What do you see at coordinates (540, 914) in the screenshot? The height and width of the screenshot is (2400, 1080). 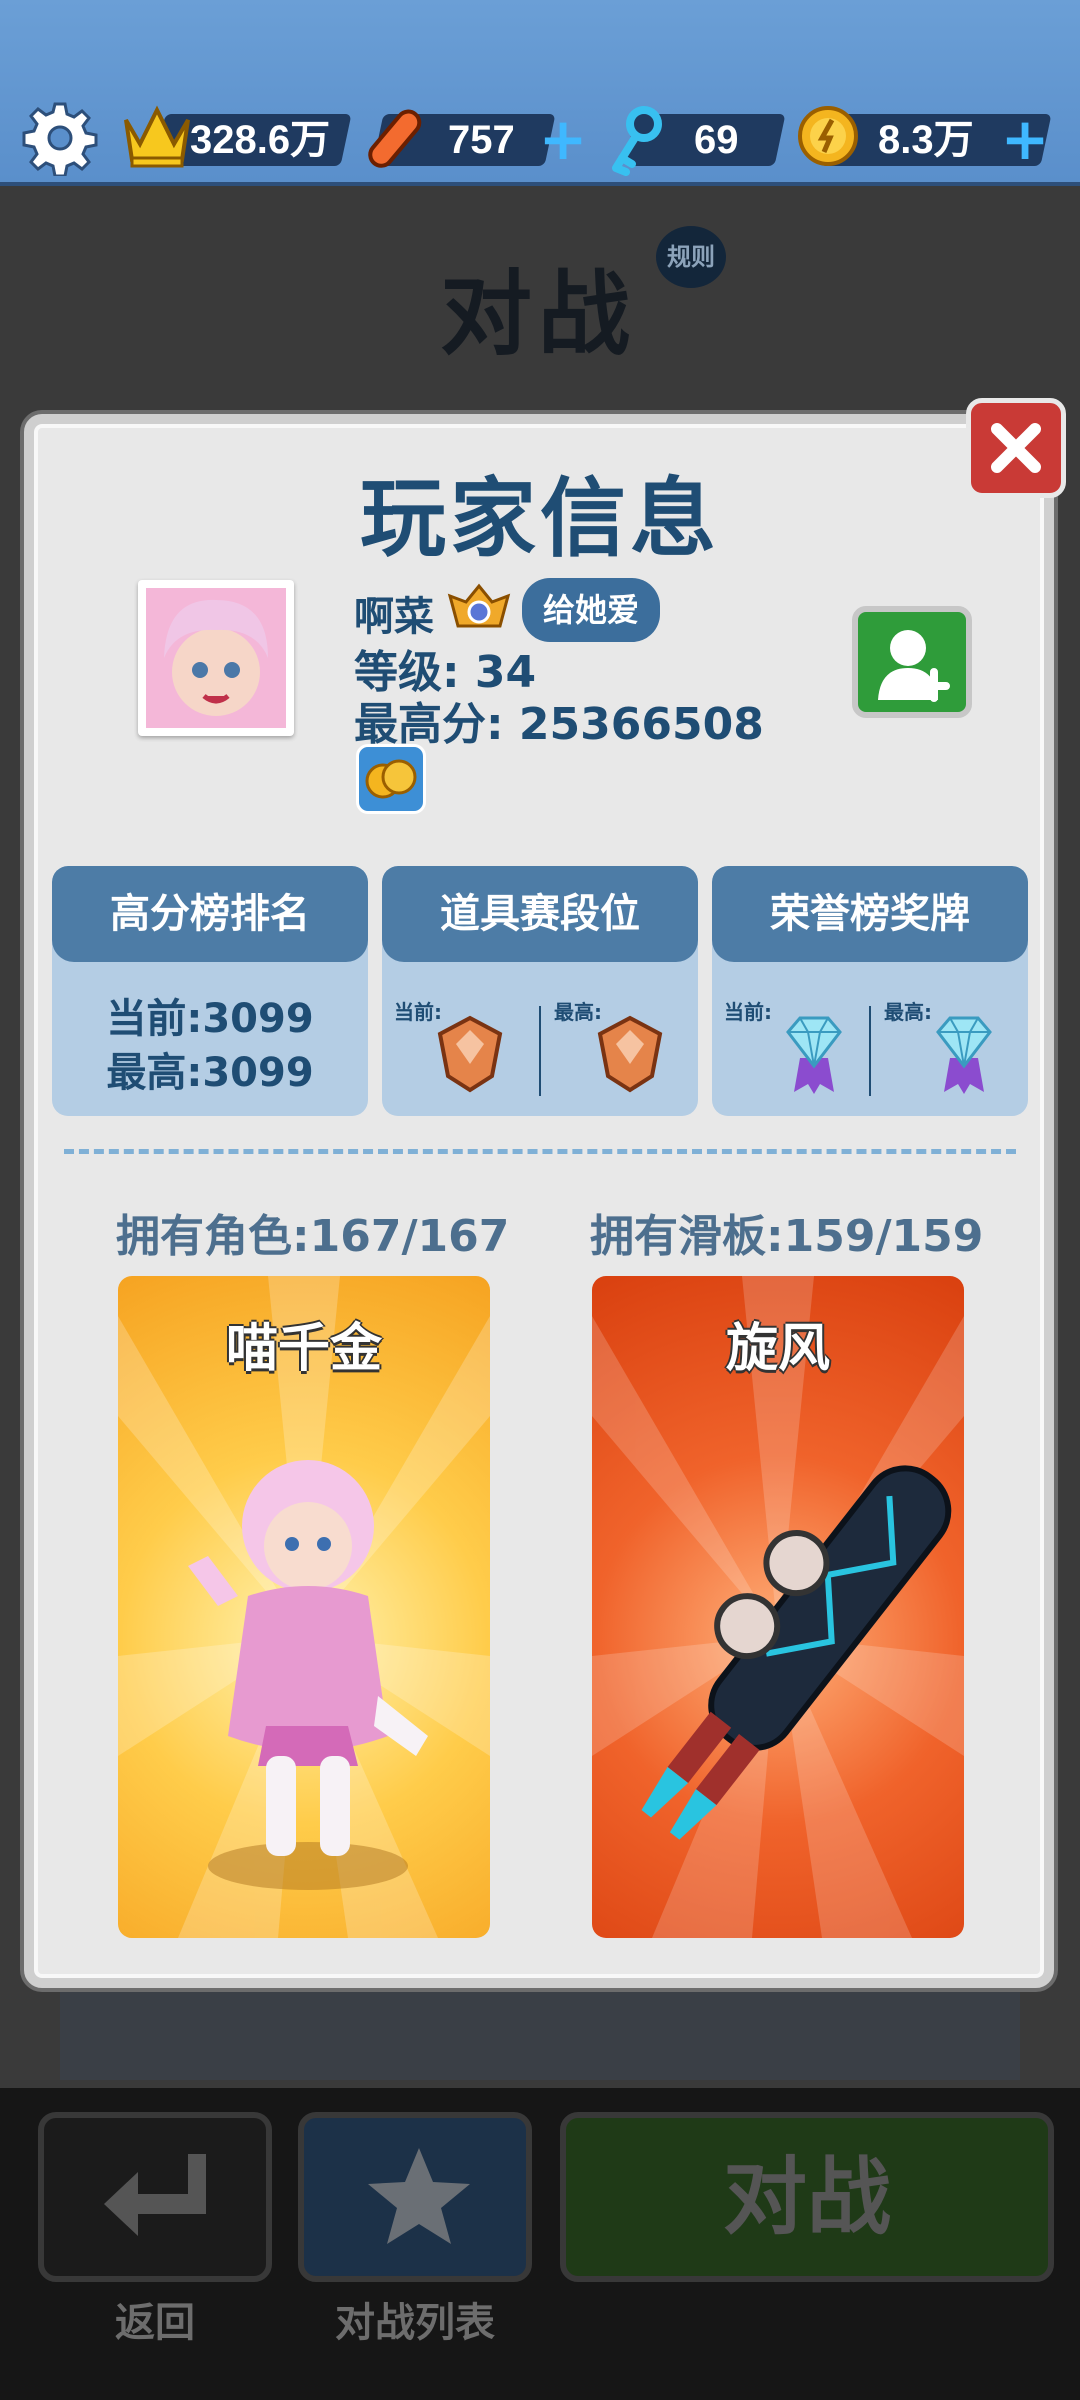 I see `item-race-tier-header: 道具赛段位` at bounding box center [540, 914].